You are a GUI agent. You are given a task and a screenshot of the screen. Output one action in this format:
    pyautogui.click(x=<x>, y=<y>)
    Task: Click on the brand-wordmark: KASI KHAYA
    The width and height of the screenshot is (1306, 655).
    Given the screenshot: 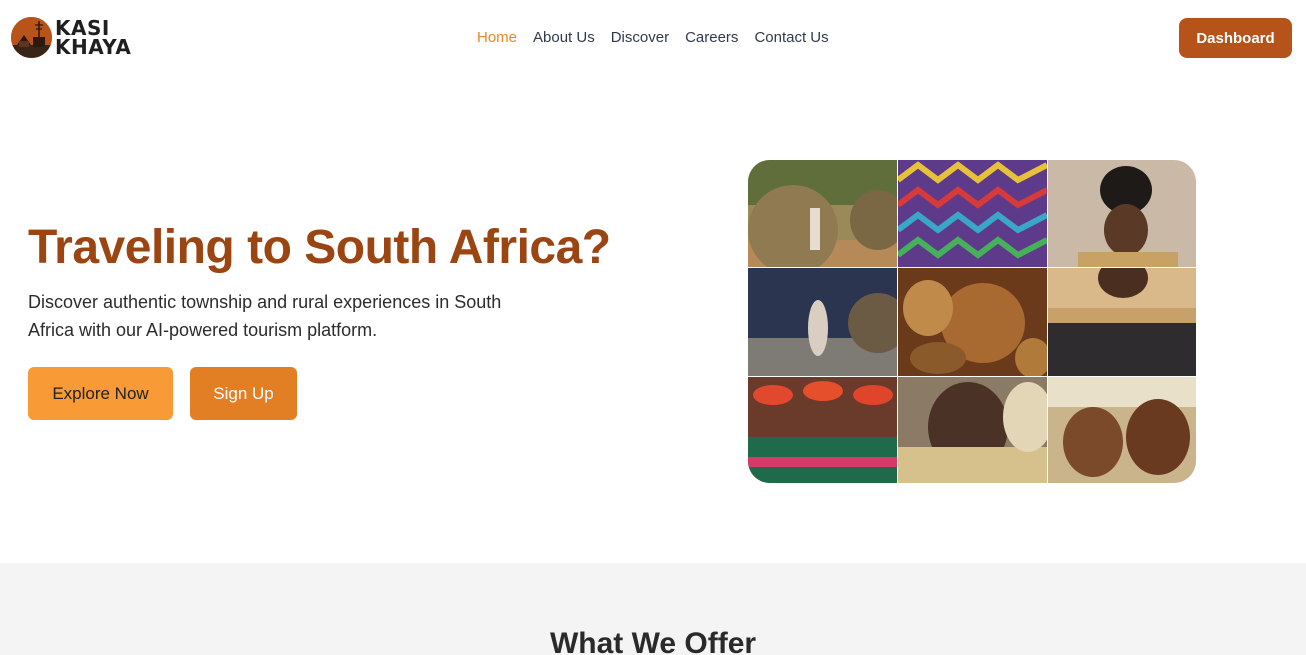 What is the action you would take?
    pyautogui.click(x=93, y=38)
    